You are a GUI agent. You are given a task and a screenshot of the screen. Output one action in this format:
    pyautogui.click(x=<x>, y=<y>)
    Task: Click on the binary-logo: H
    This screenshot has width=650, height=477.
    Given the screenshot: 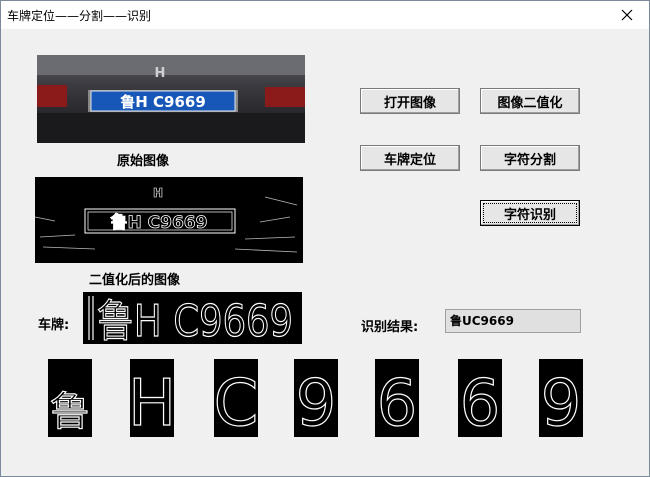 What is the action you would take?
    pyautogui.click(x=158, y=193)
    